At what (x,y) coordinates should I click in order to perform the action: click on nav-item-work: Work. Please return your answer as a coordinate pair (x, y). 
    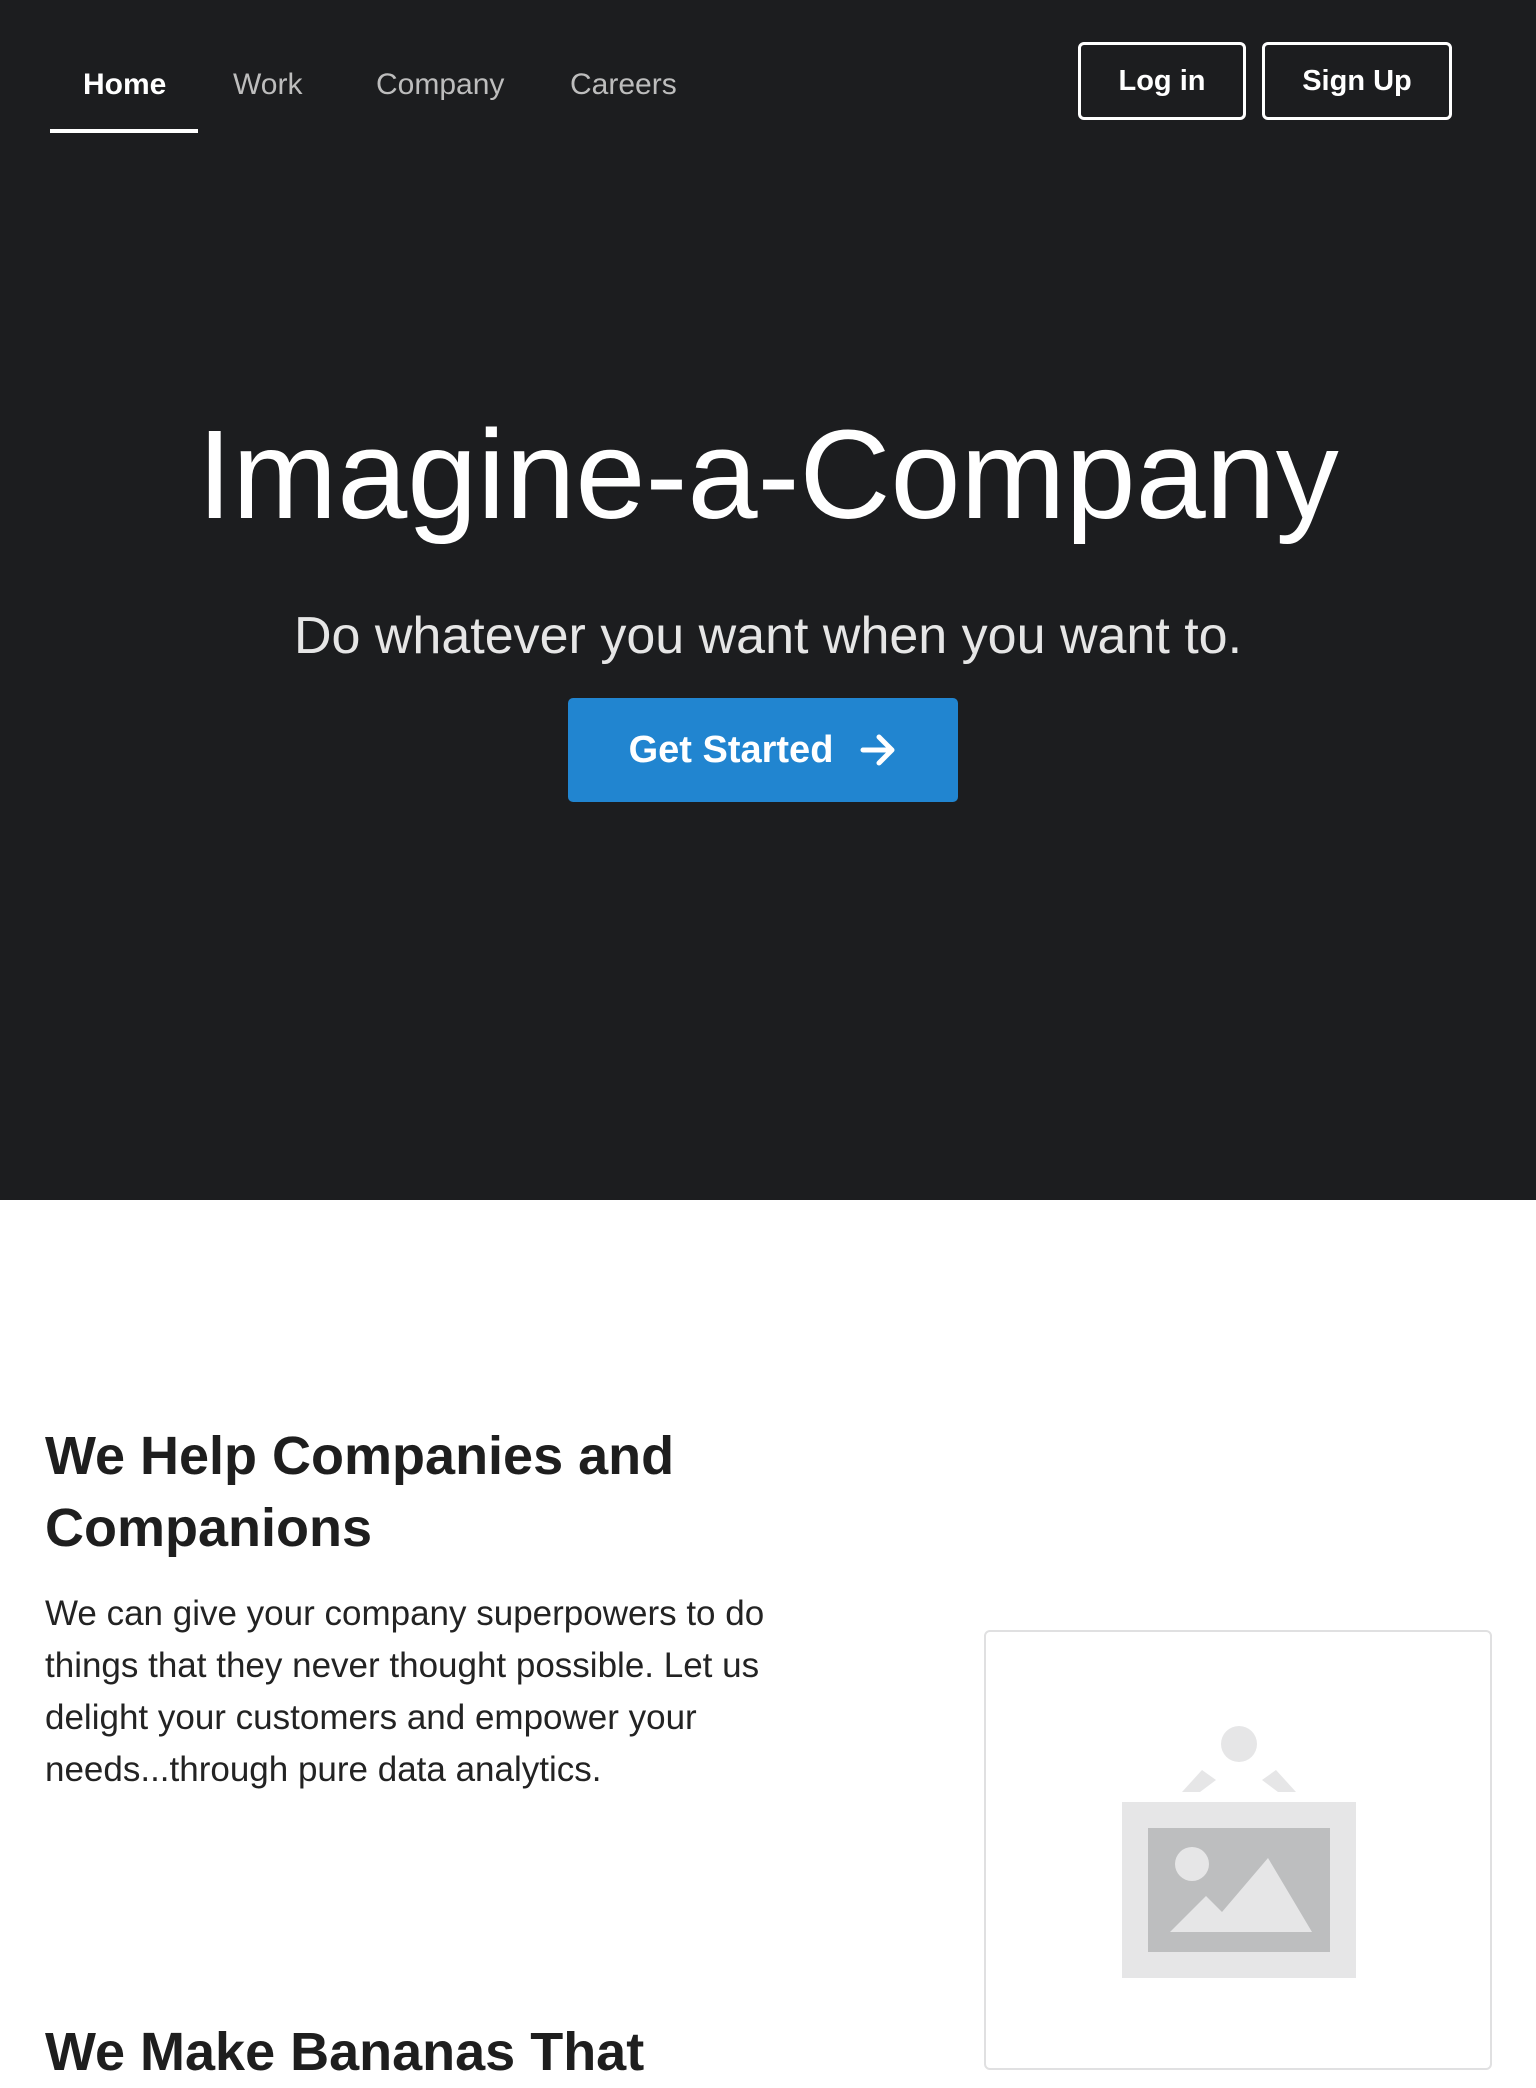
    Looking at the image, I should click on (267, 85).